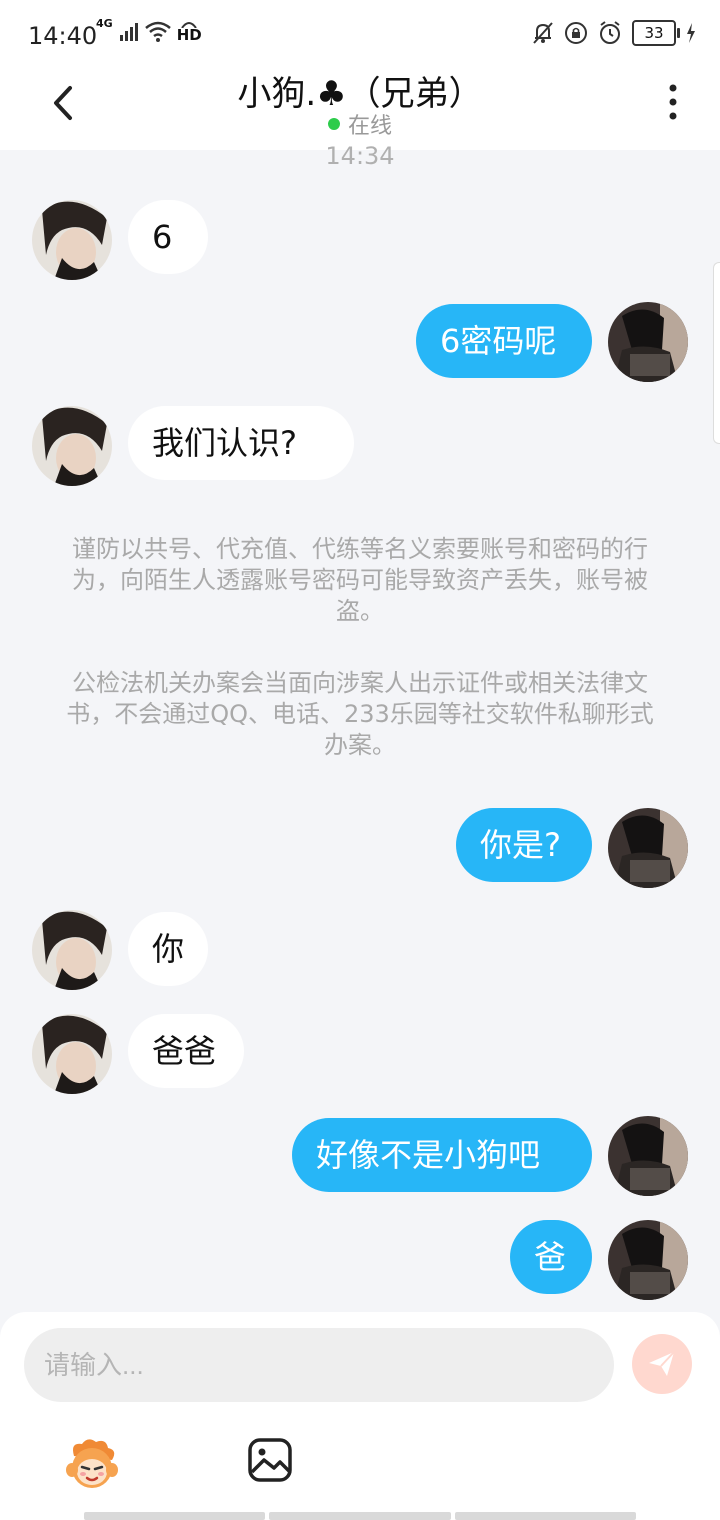 The height and width of the screenshot is (1520, 720). Describe the element at coordinates (360, 1416) in the screenshot. I see `message-input-panel` at that location.